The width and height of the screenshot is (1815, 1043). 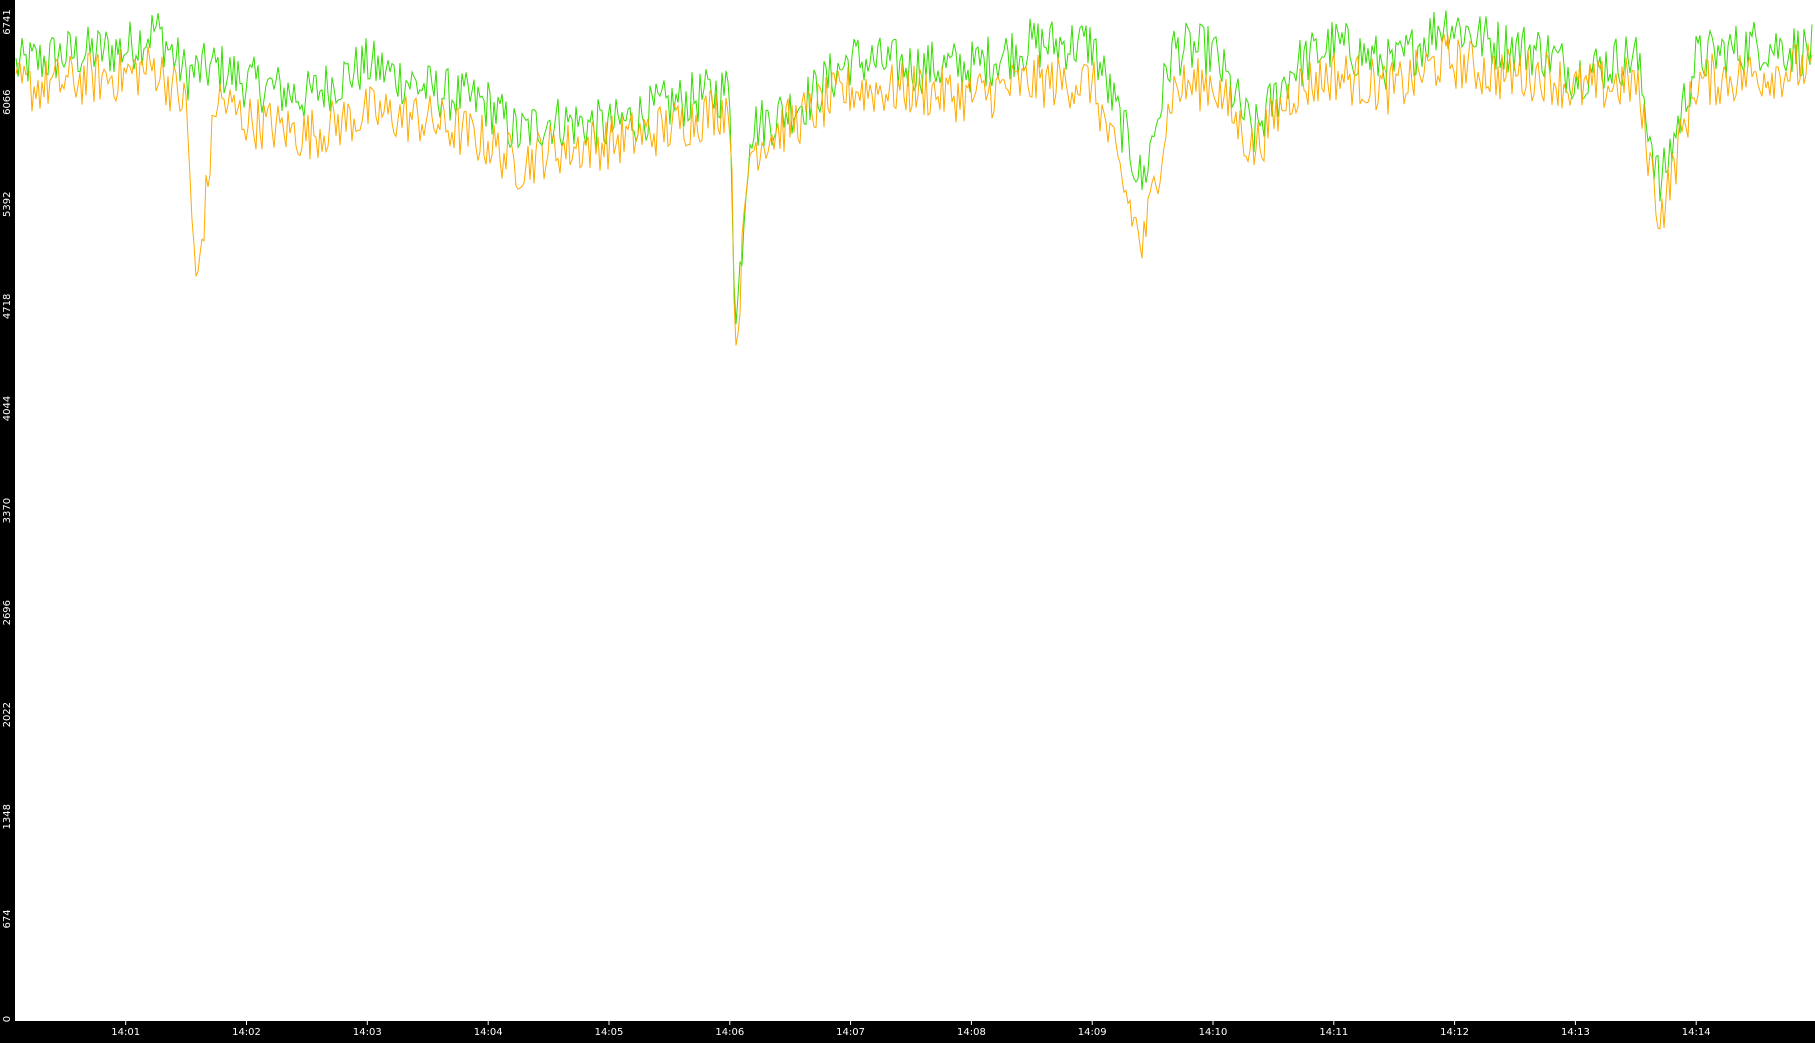 I want to click on y-tick-label: 674, so click(x=7, y=918).